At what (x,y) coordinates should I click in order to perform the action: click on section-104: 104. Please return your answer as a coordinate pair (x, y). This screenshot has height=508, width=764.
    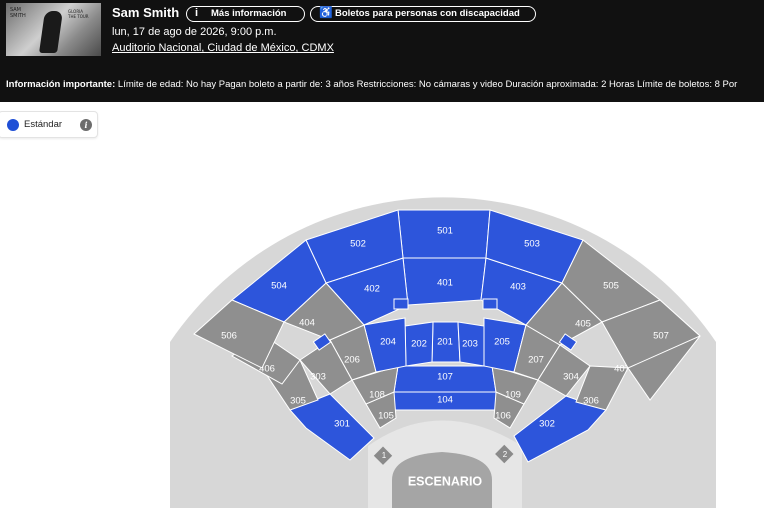
    Looking at the image, I should click on (444, 401).